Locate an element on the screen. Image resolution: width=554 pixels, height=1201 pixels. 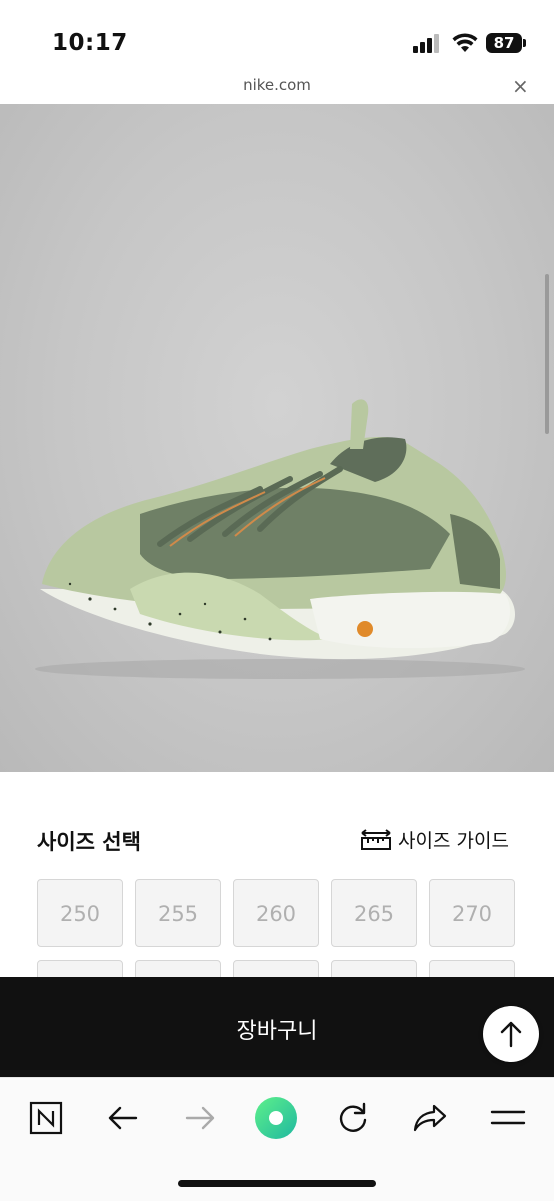
home-green-icon is located at coordinates (276, 1118).